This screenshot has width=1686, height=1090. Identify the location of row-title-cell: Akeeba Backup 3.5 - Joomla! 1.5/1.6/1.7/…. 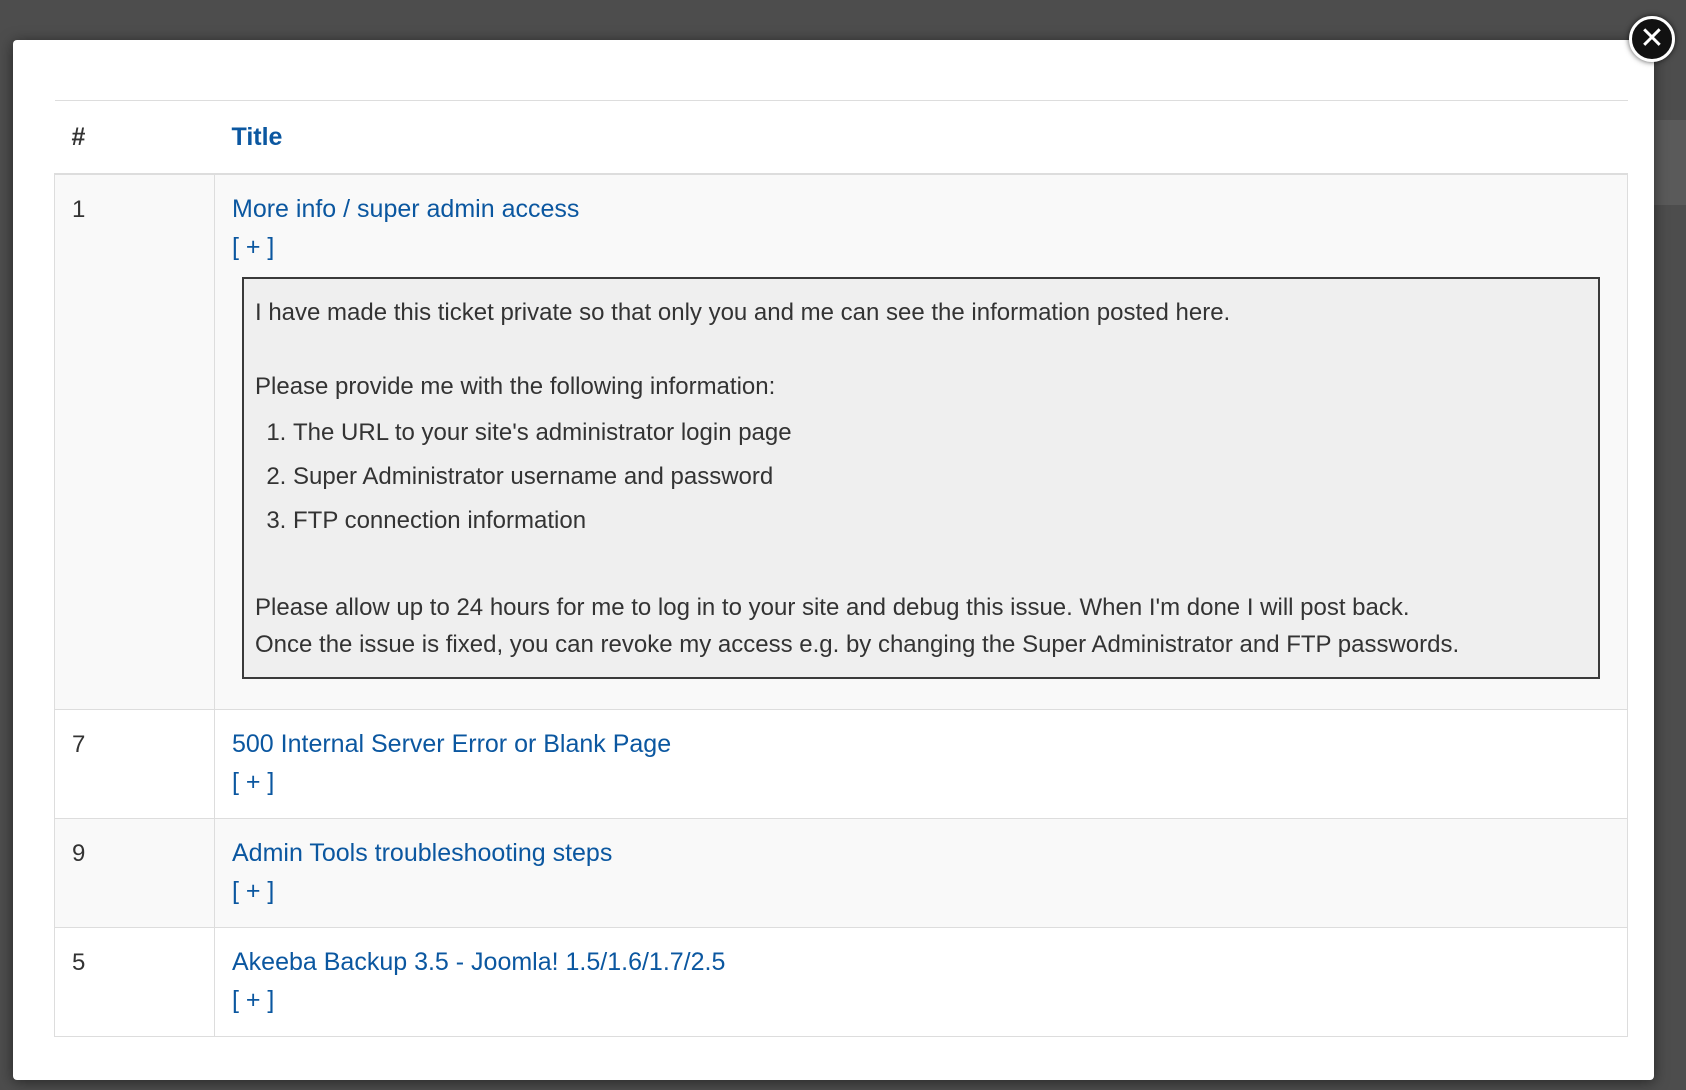
(921, 982).